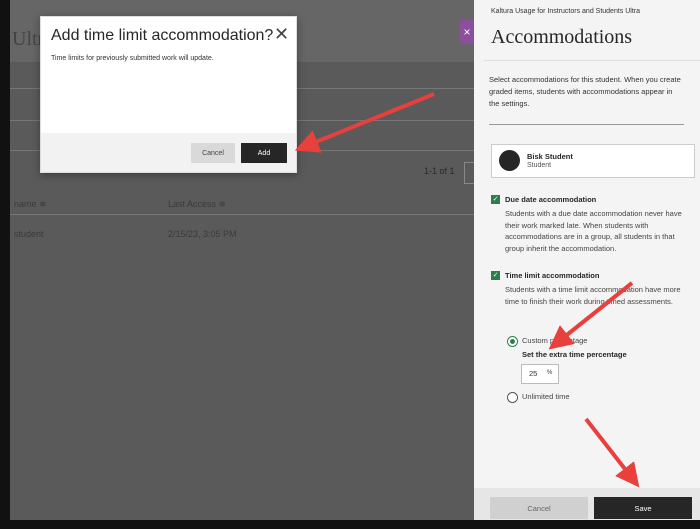  I want to click on arrow-to-add-button, so click(364, 122).